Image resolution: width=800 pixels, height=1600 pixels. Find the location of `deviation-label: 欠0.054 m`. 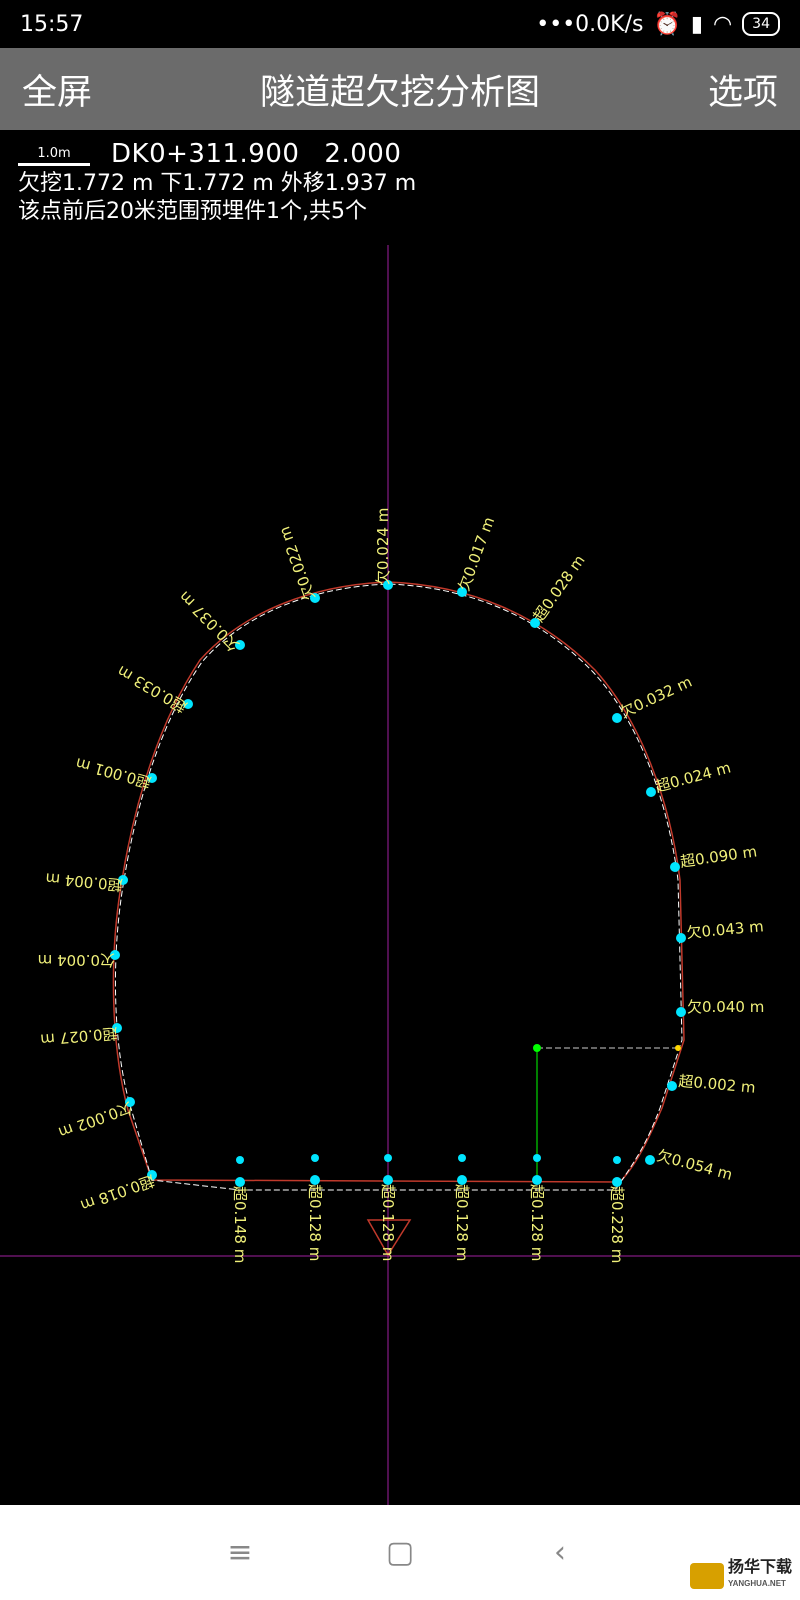

deviation-label: 欠0.054 m is located at coordinates (694, 1164).